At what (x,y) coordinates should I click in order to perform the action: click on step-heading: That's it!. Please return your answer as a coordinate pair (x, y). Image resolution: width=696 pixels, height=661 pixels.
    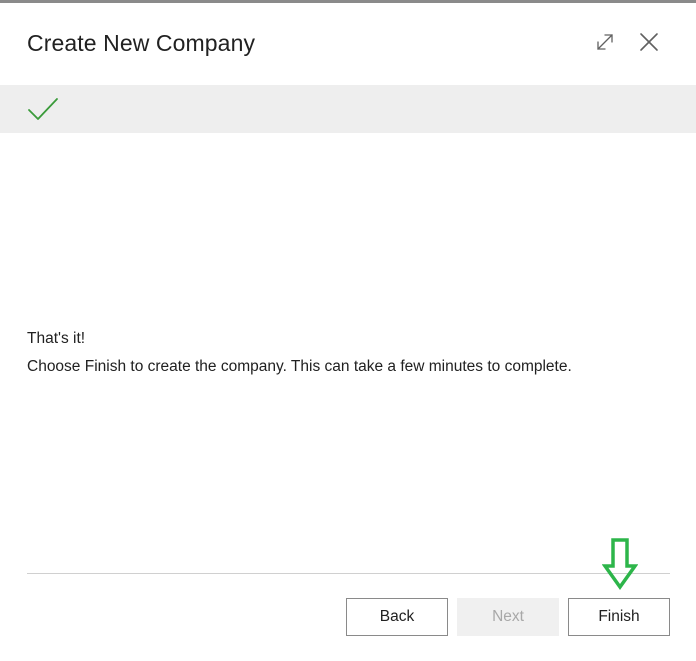
    Looking at the image, I should click on (56, 338).